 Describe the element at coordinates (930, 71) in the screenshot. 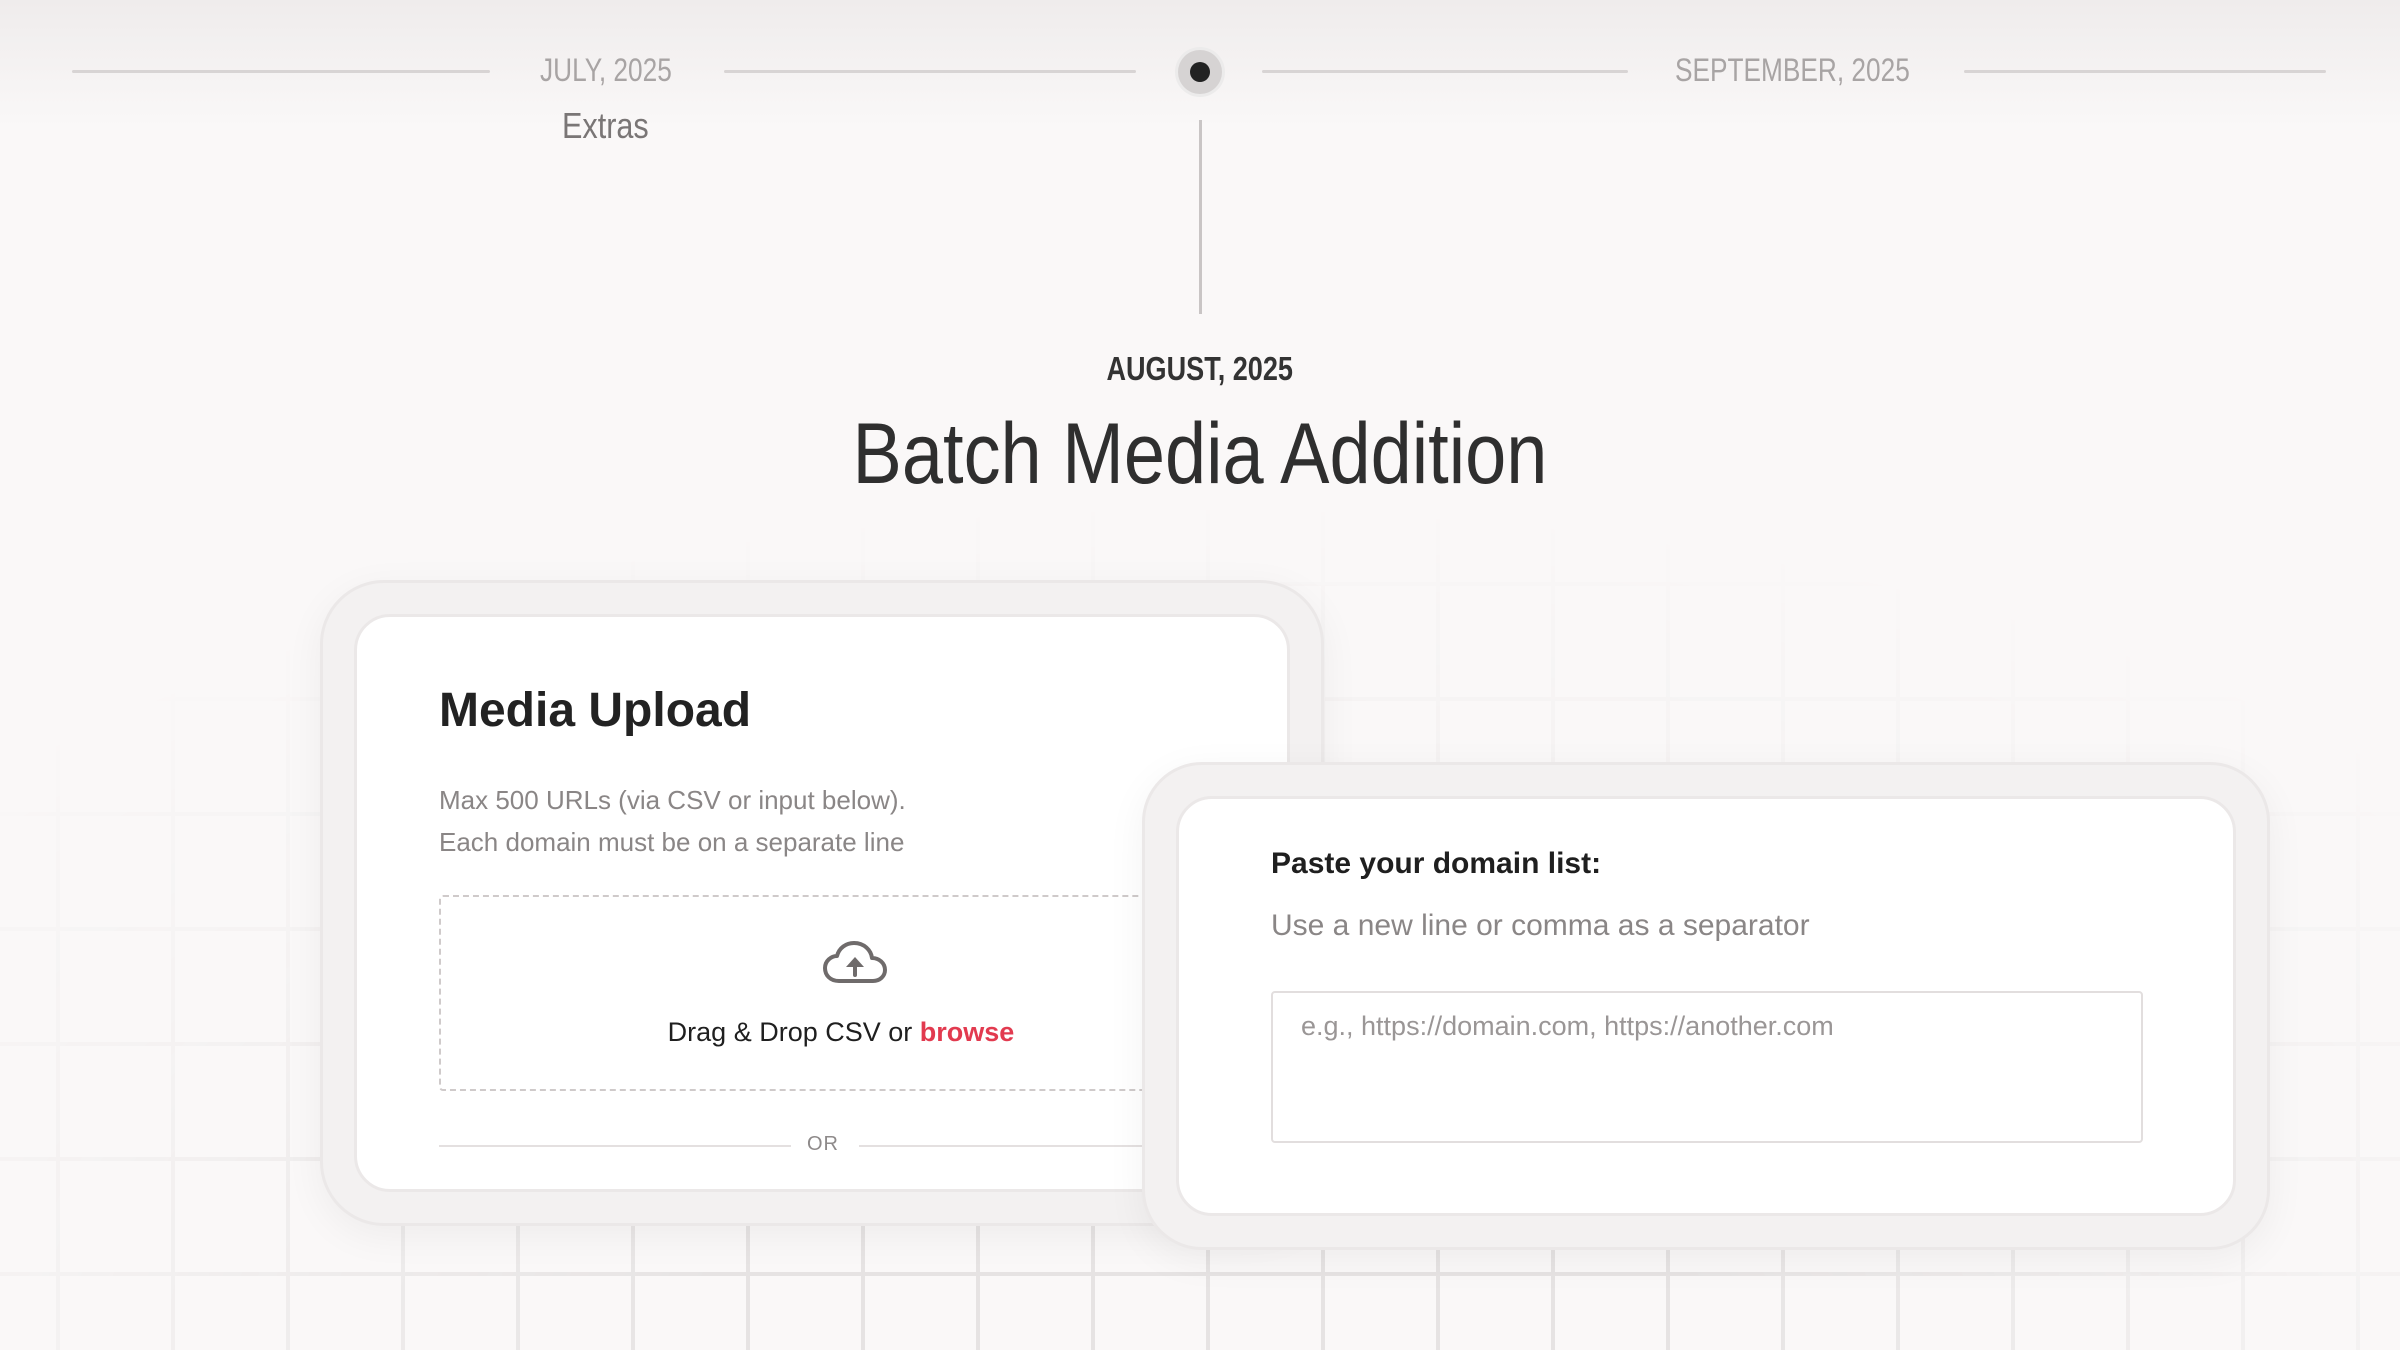

I see `timeline-line-mid-left` at that location.